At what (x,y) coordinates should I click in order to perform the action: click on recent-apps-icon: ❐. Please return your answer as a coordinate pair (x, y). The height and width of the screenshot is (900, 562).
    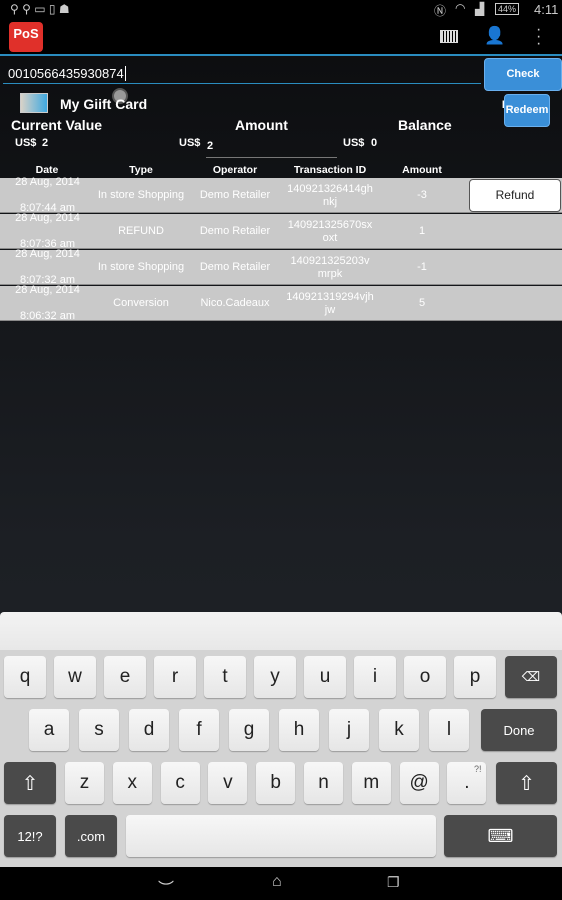
    Looking at the image, I should click on (393, 882).